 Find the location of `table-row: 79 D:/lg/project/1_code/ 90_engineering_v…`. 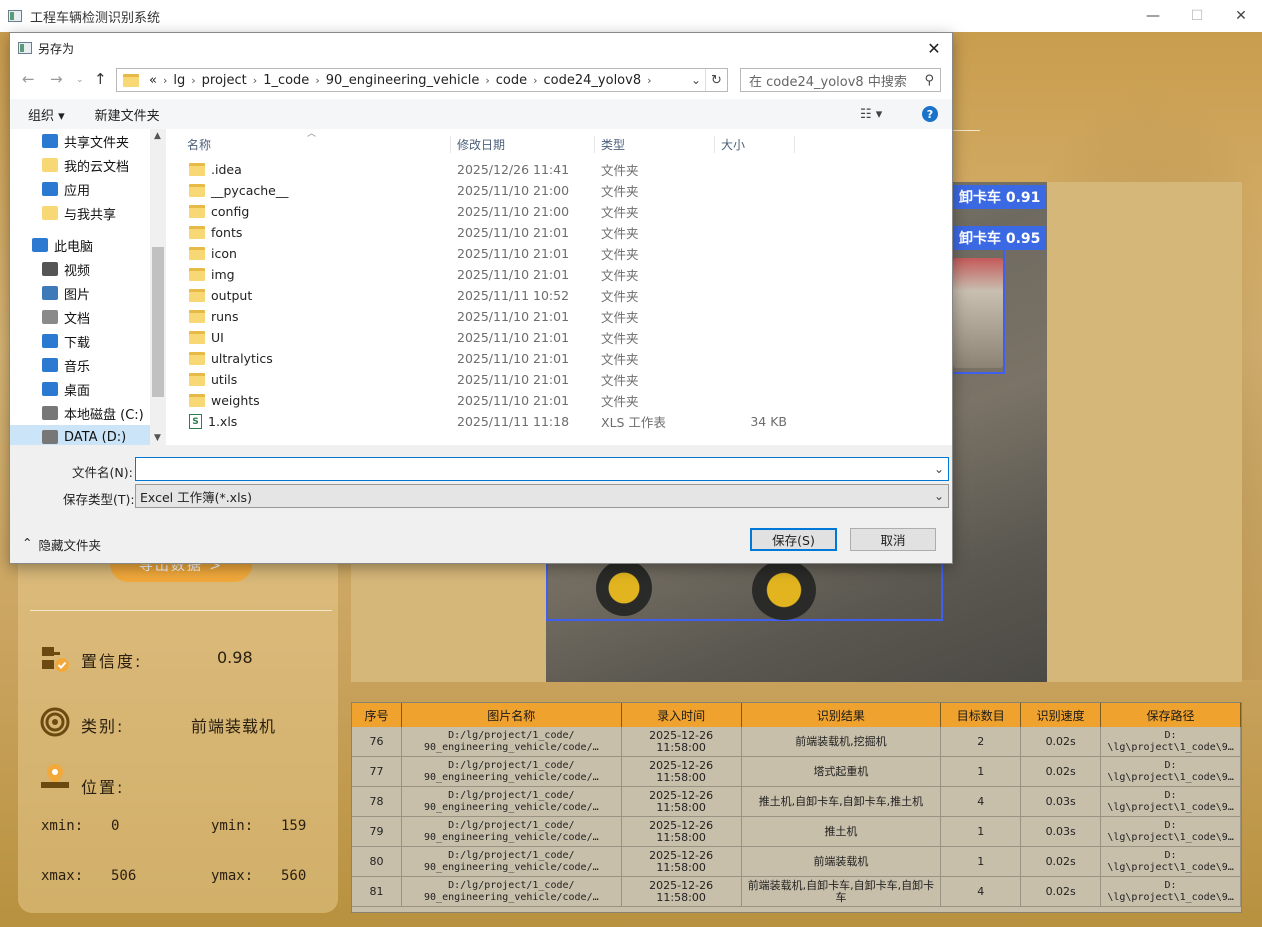

table-row: 79 D:/lg/project/1_code/ 90_engineering_v… is located at coordinates (796, 832).